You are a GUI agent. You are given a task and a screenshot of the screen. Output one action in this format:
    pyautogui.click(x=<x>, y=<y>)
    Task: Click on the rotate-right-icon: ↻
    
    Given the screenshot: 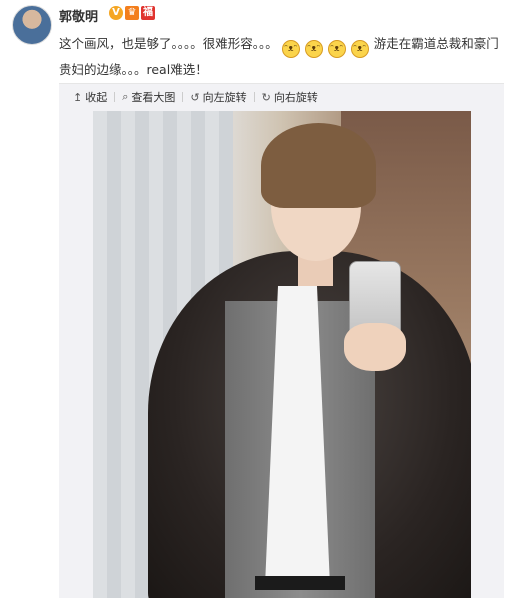 What is the action you would take?
    pyautogui.click(x=266, y=97)
    